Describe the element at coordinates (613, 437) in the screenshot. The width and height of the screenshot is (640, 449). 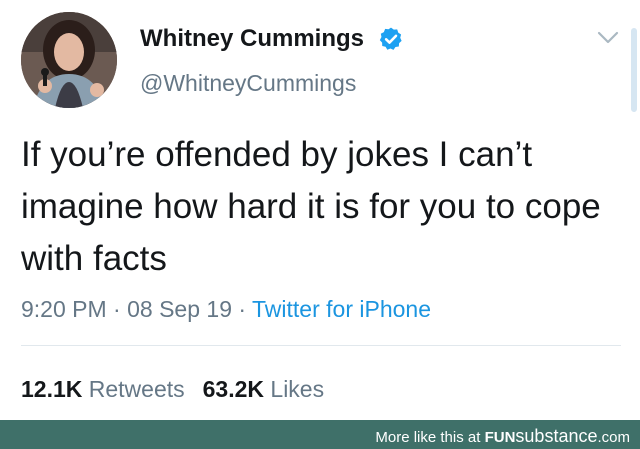
I see `watermark-suffix: .com` at that location.